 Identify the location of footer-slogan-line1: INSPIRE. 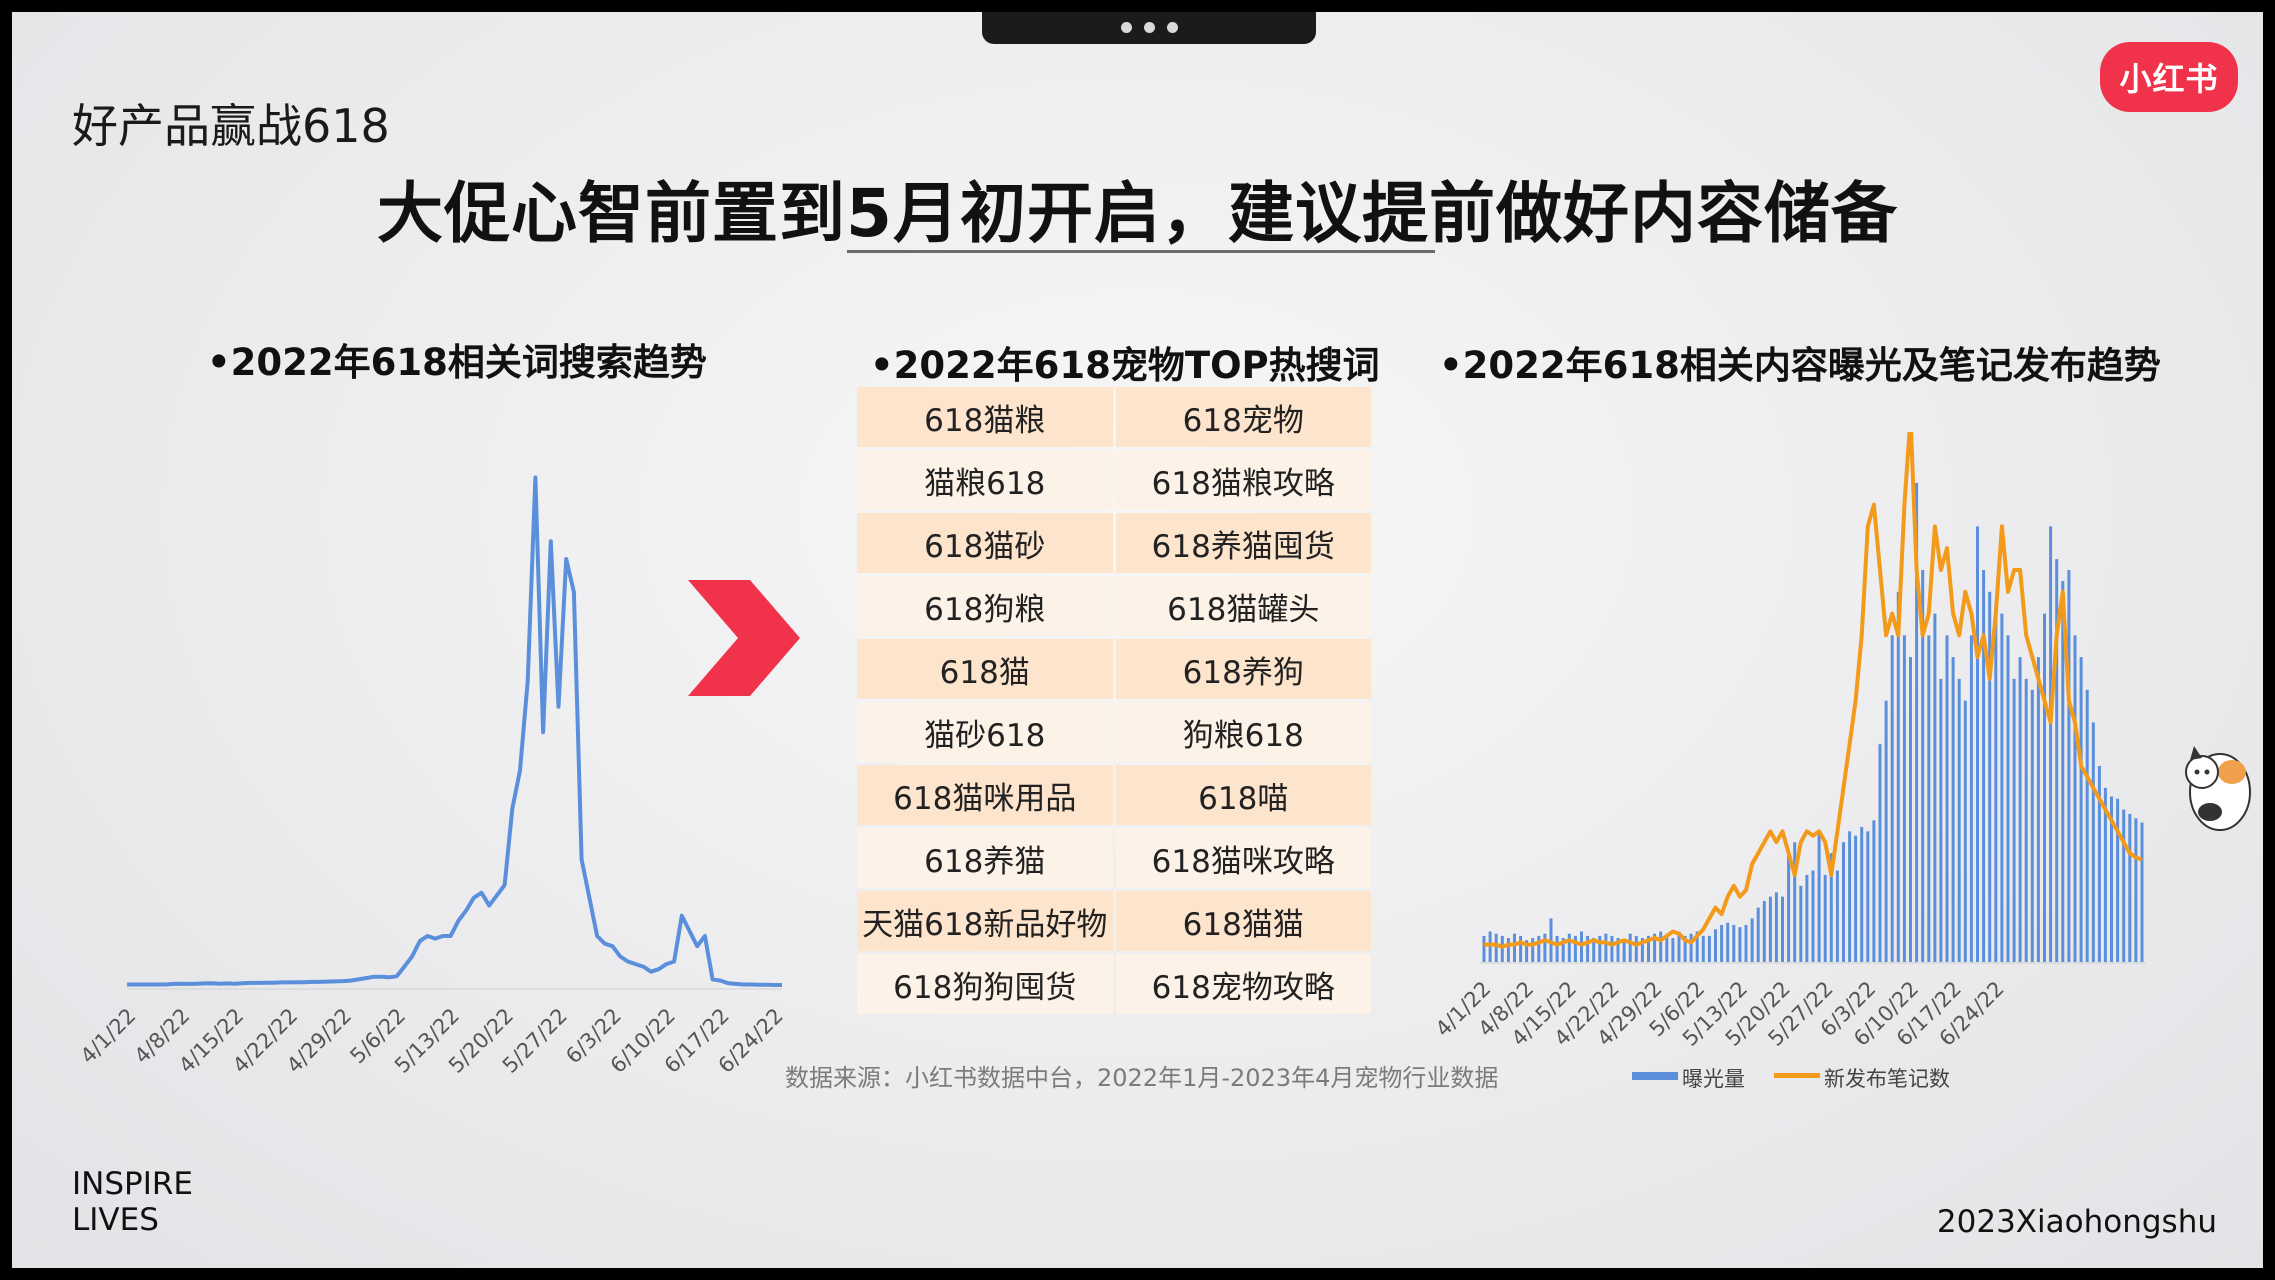
(132, 1184).